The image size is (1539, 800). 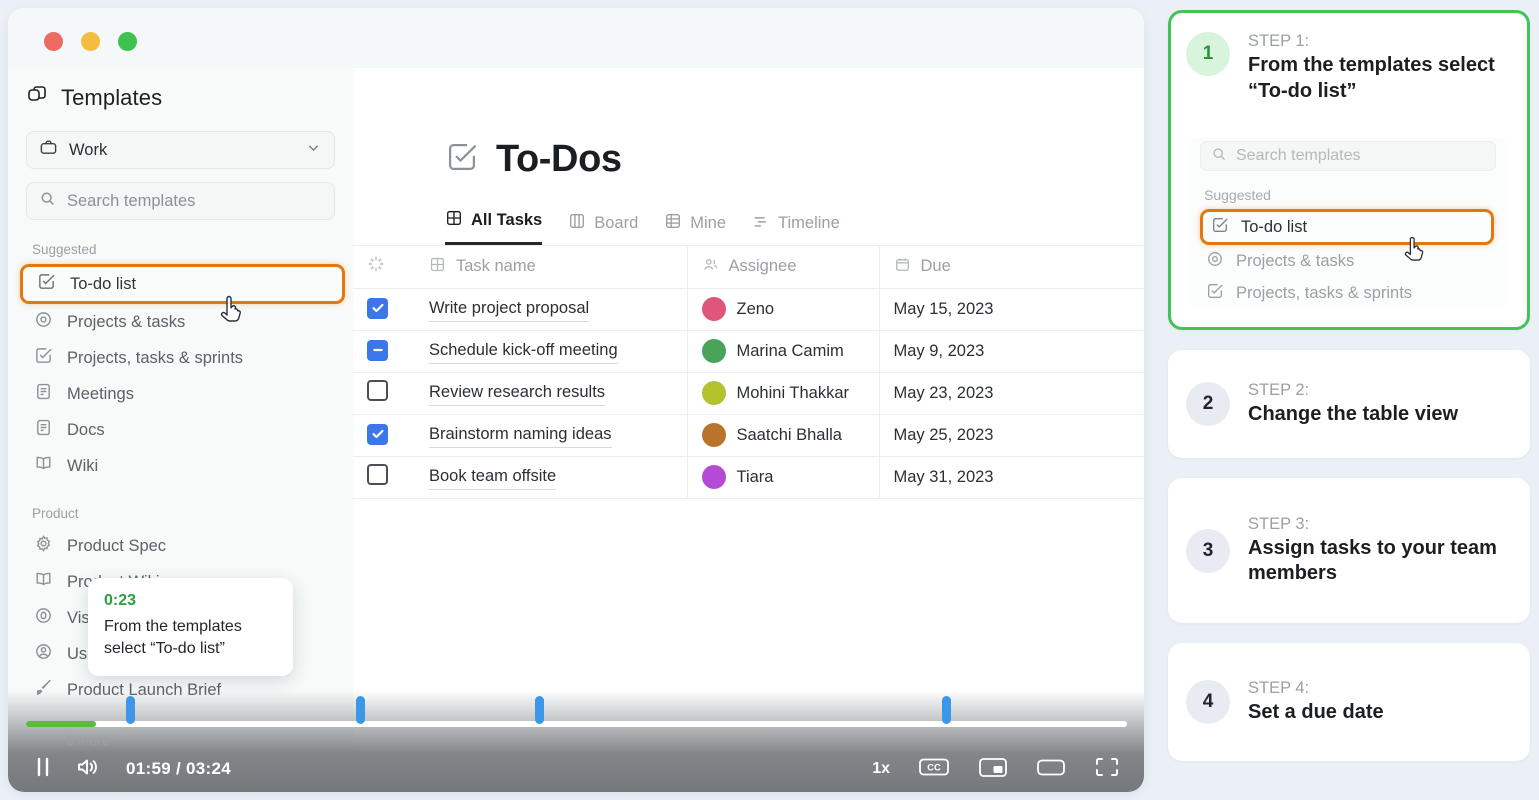 What do you see at coordinates (783, 351) in the screenshot?
I see `assignee-cell: Marina Camim` at bounding box center [783, 351].